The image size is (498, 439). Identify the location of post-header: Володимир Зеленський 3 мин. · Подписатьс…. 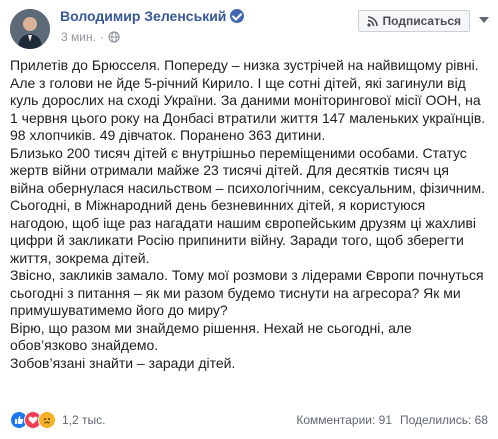
(249, 24).